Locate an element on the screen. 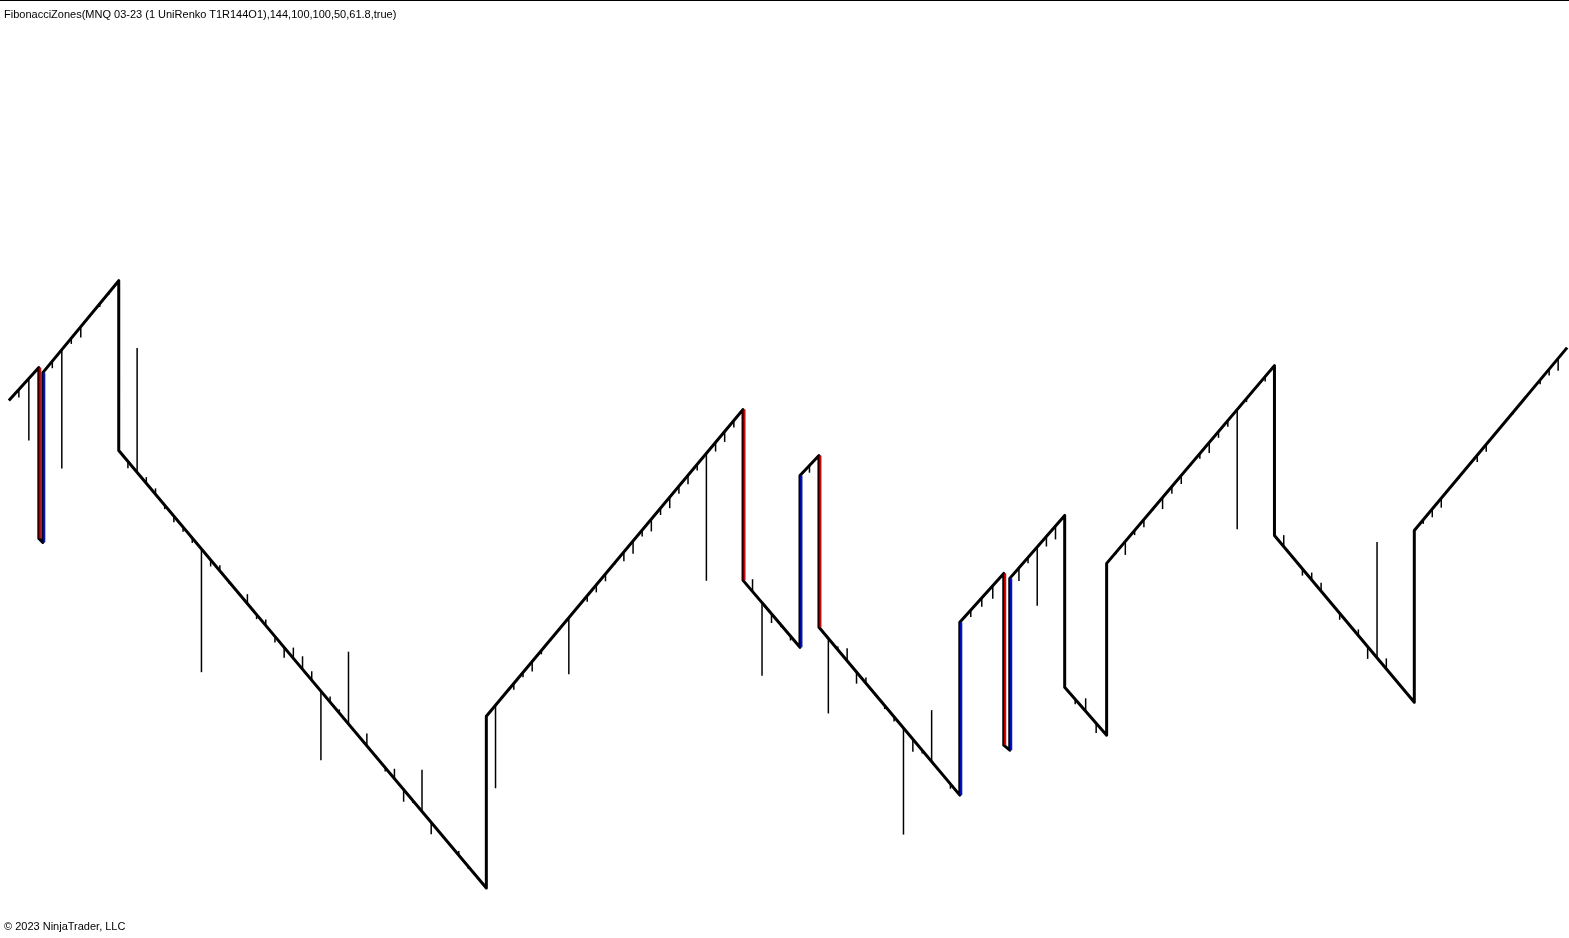  copyright-text: © 2023 NinjaTrader, LLC is located at coordinates (65, 926).